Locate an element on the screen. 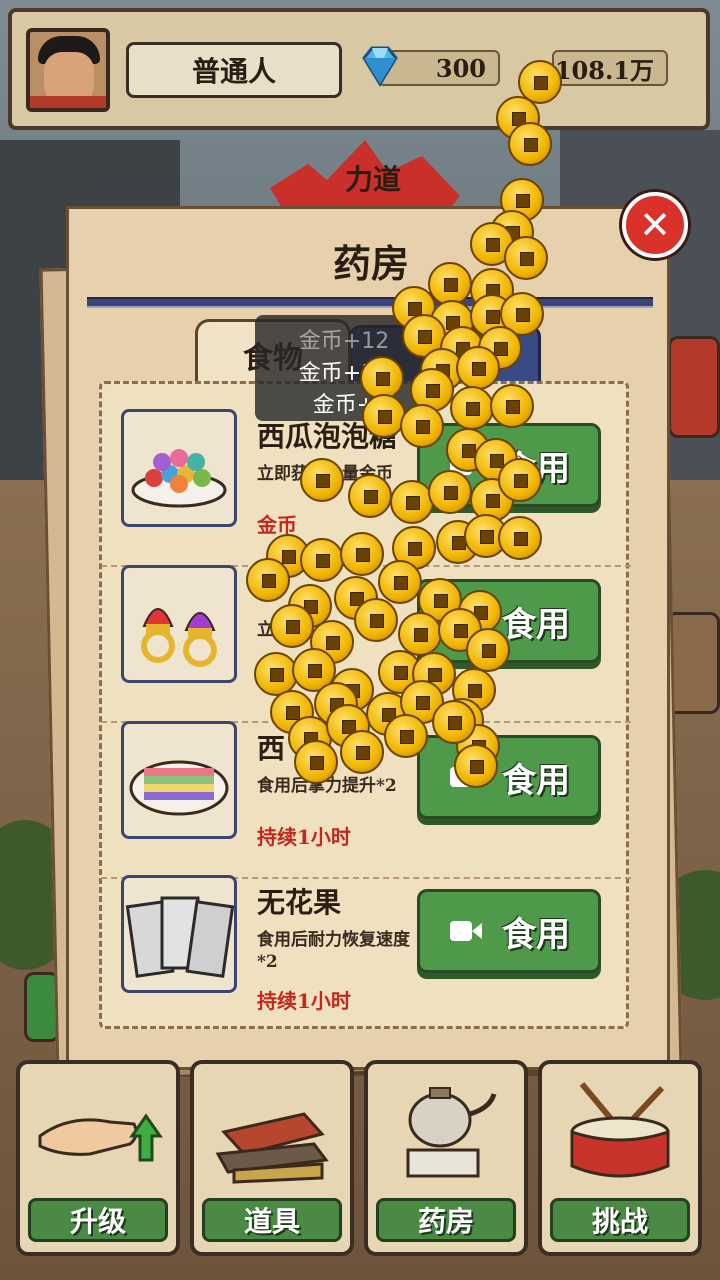 The height and width of the screenshot is (1280, 720). nav-pharmacy: 药房 is located at coordinates (446, 1158).